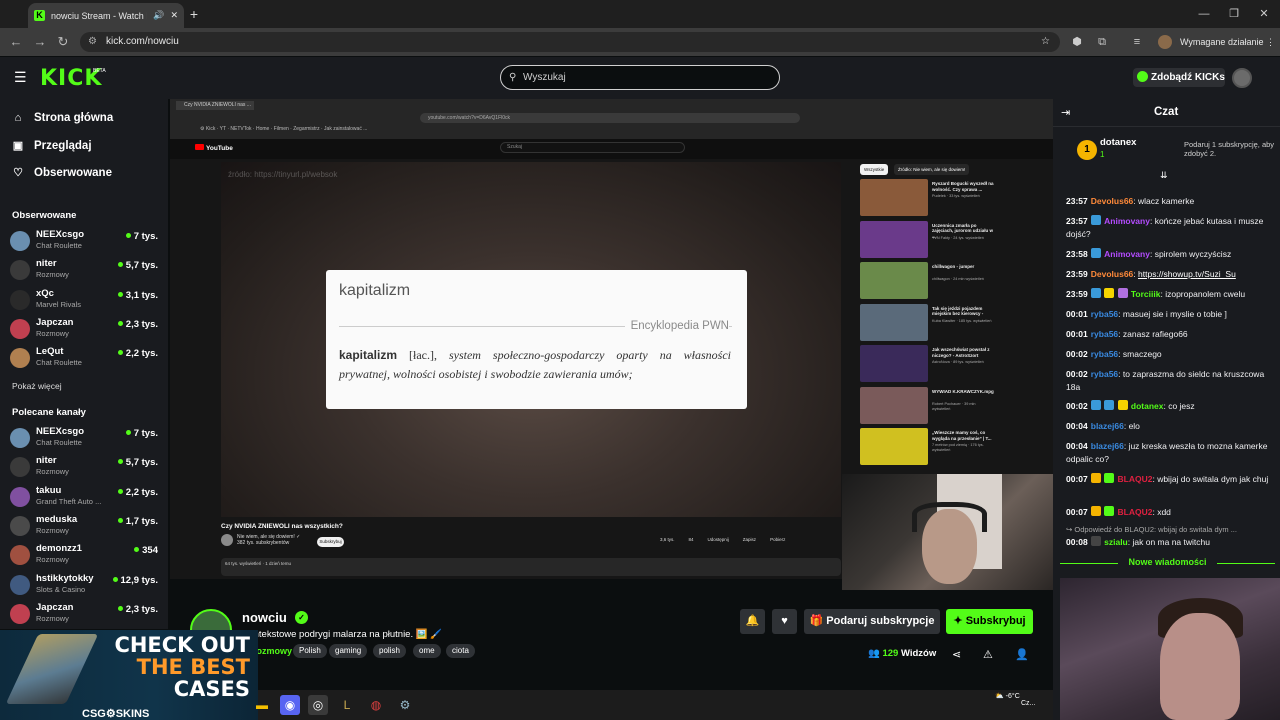  I want to click on chat-username: Torciiik, so click(1146, 294).